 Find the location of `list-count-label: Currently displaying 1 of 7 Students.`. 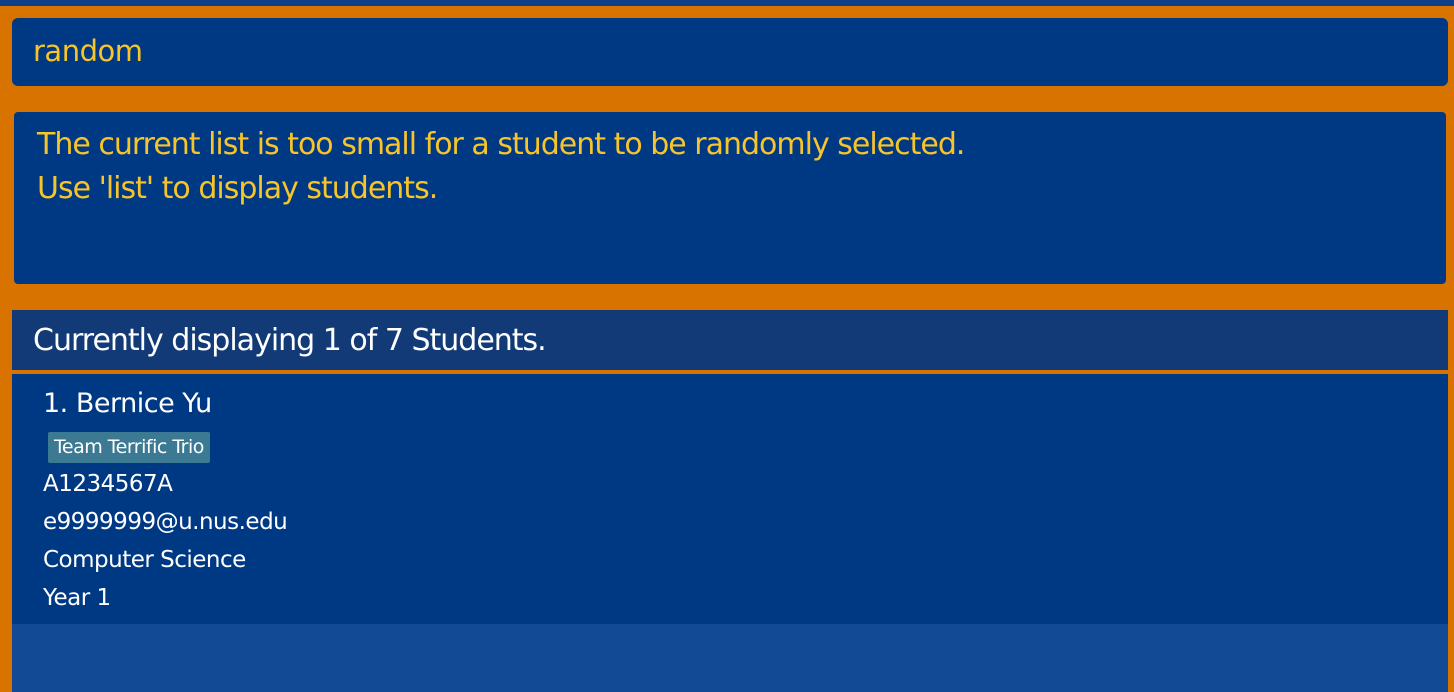

list-count-label: Currently displaying 1 of 7 Students. is located at coordinates (290, 340).